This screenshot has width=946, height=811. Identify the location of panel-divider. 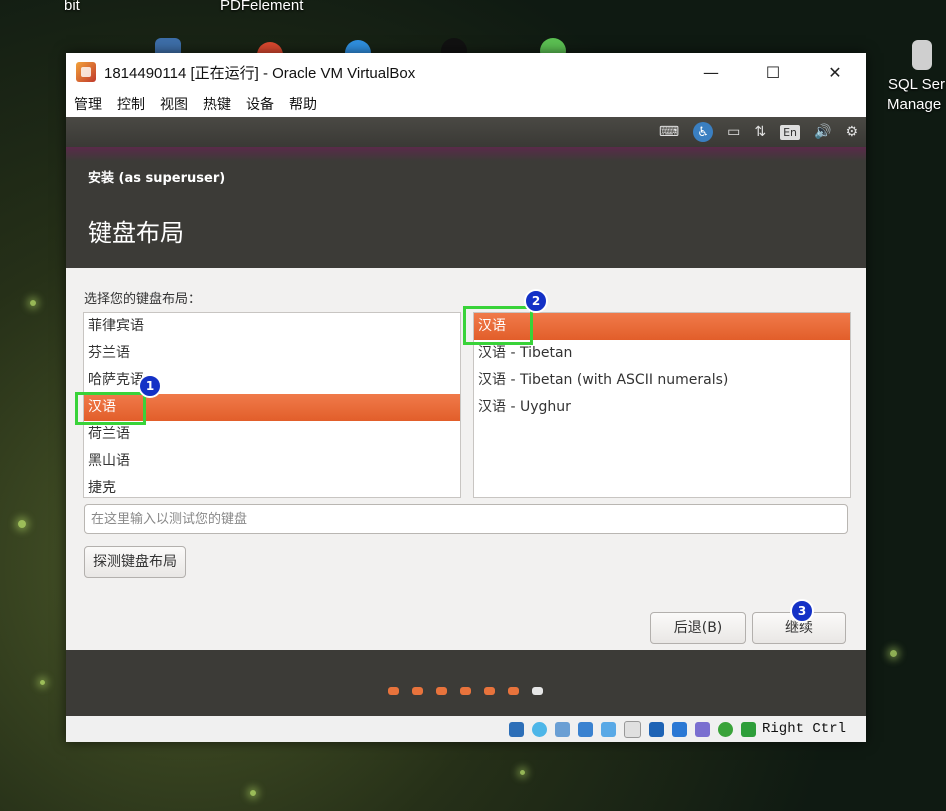
(466, 154).